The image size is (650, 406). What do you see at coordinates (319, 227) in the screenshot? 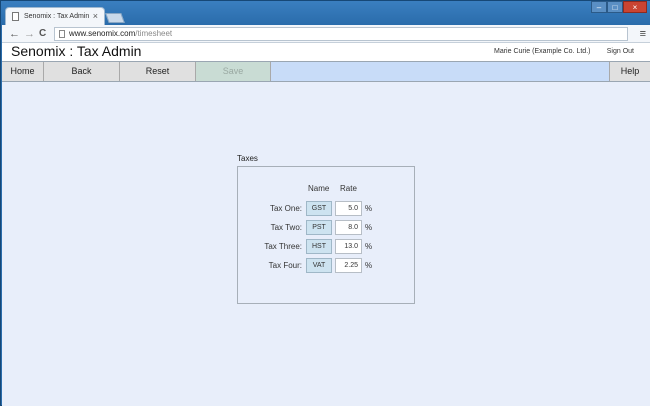
I see `tax-name-field: PST` at bounding box center [319, 227].